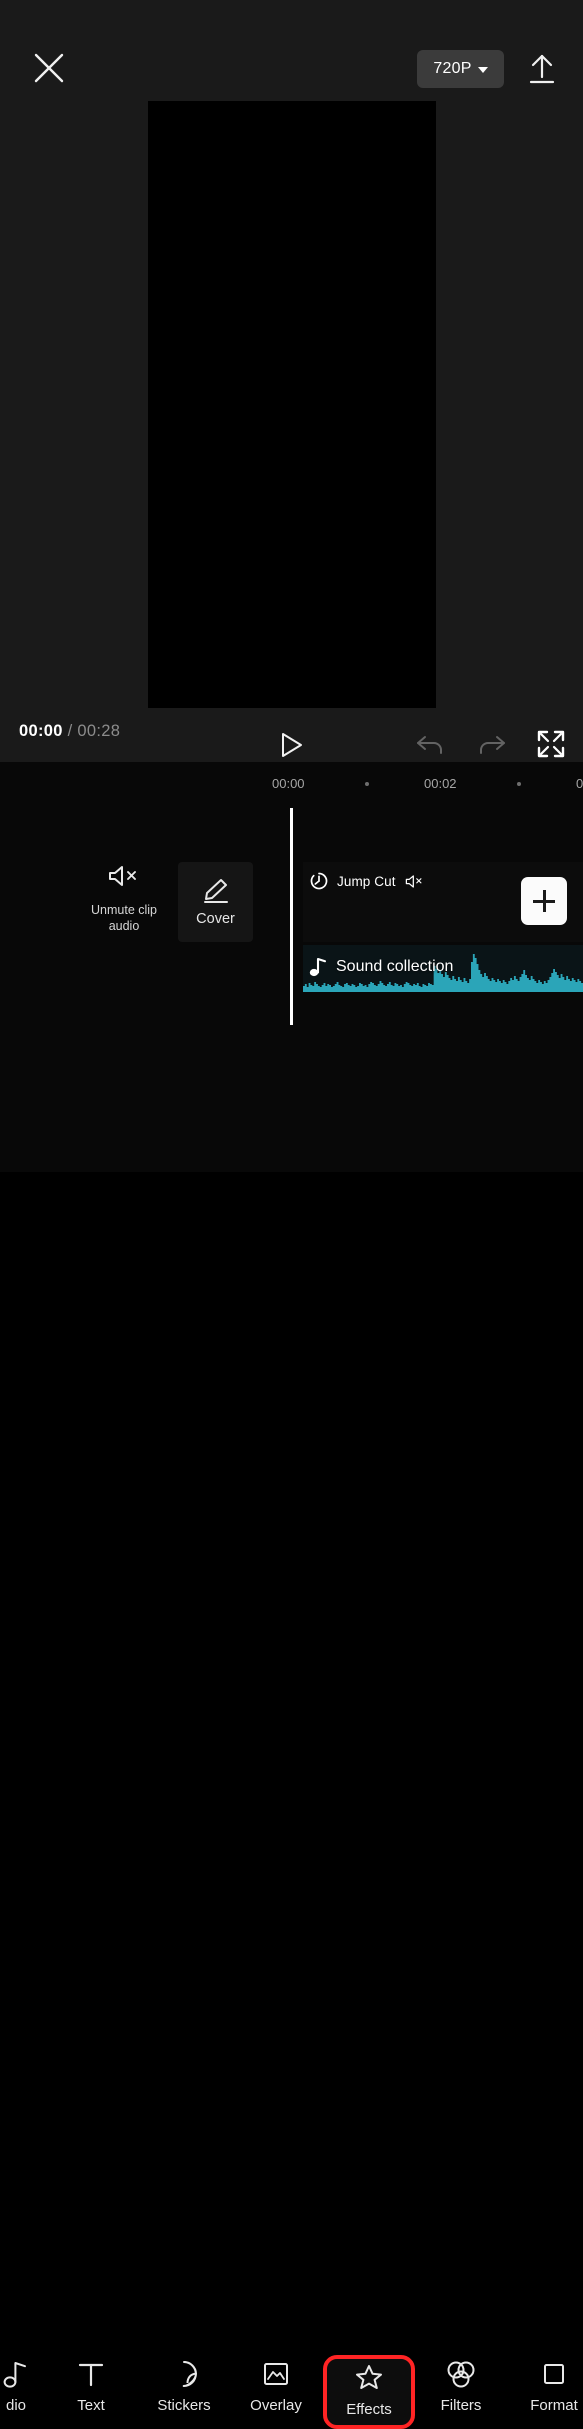 The image size is (583, 2429). I want to click on toolbar-item-effects: Effects, so click(369, 2392).